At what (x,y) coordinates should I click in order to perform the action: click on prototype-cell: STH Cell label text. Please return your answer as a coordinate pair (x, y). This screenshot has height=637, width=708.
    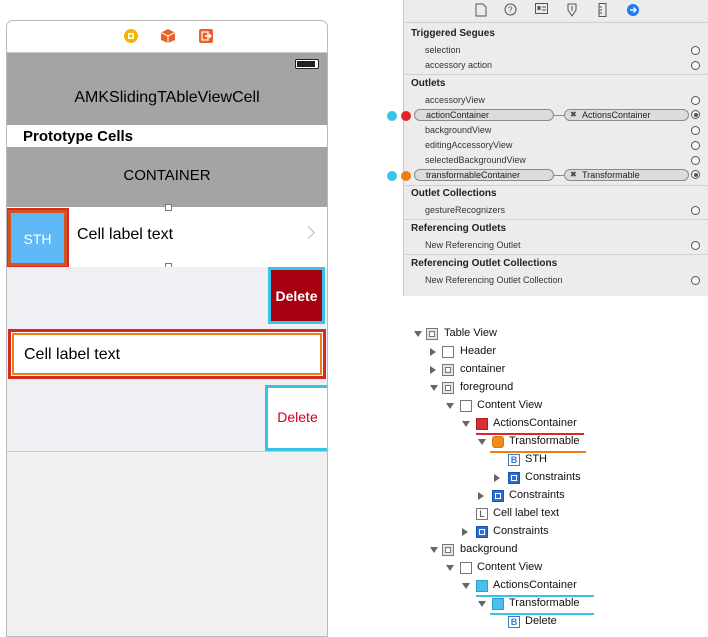
    Looking at the image, I should click on (167, 237).